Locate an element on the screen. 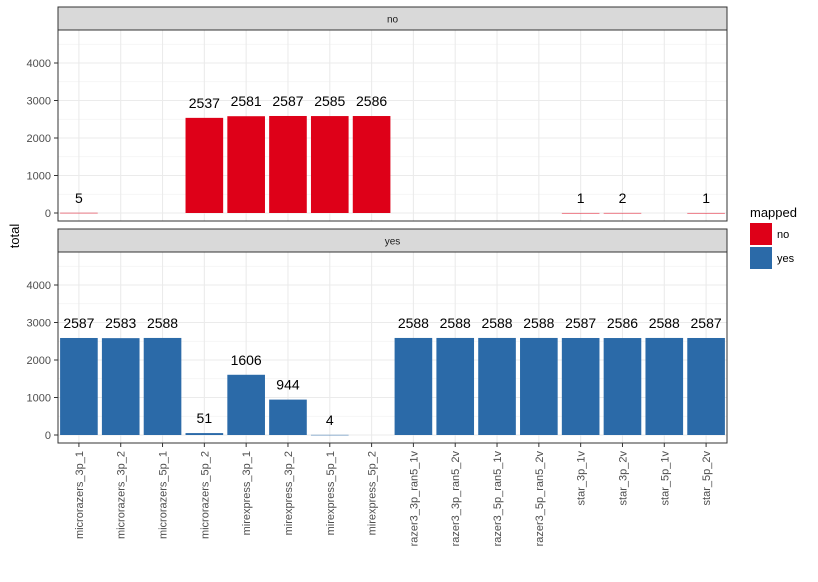  legend-title: mapped is located at coordinates (773, 212).